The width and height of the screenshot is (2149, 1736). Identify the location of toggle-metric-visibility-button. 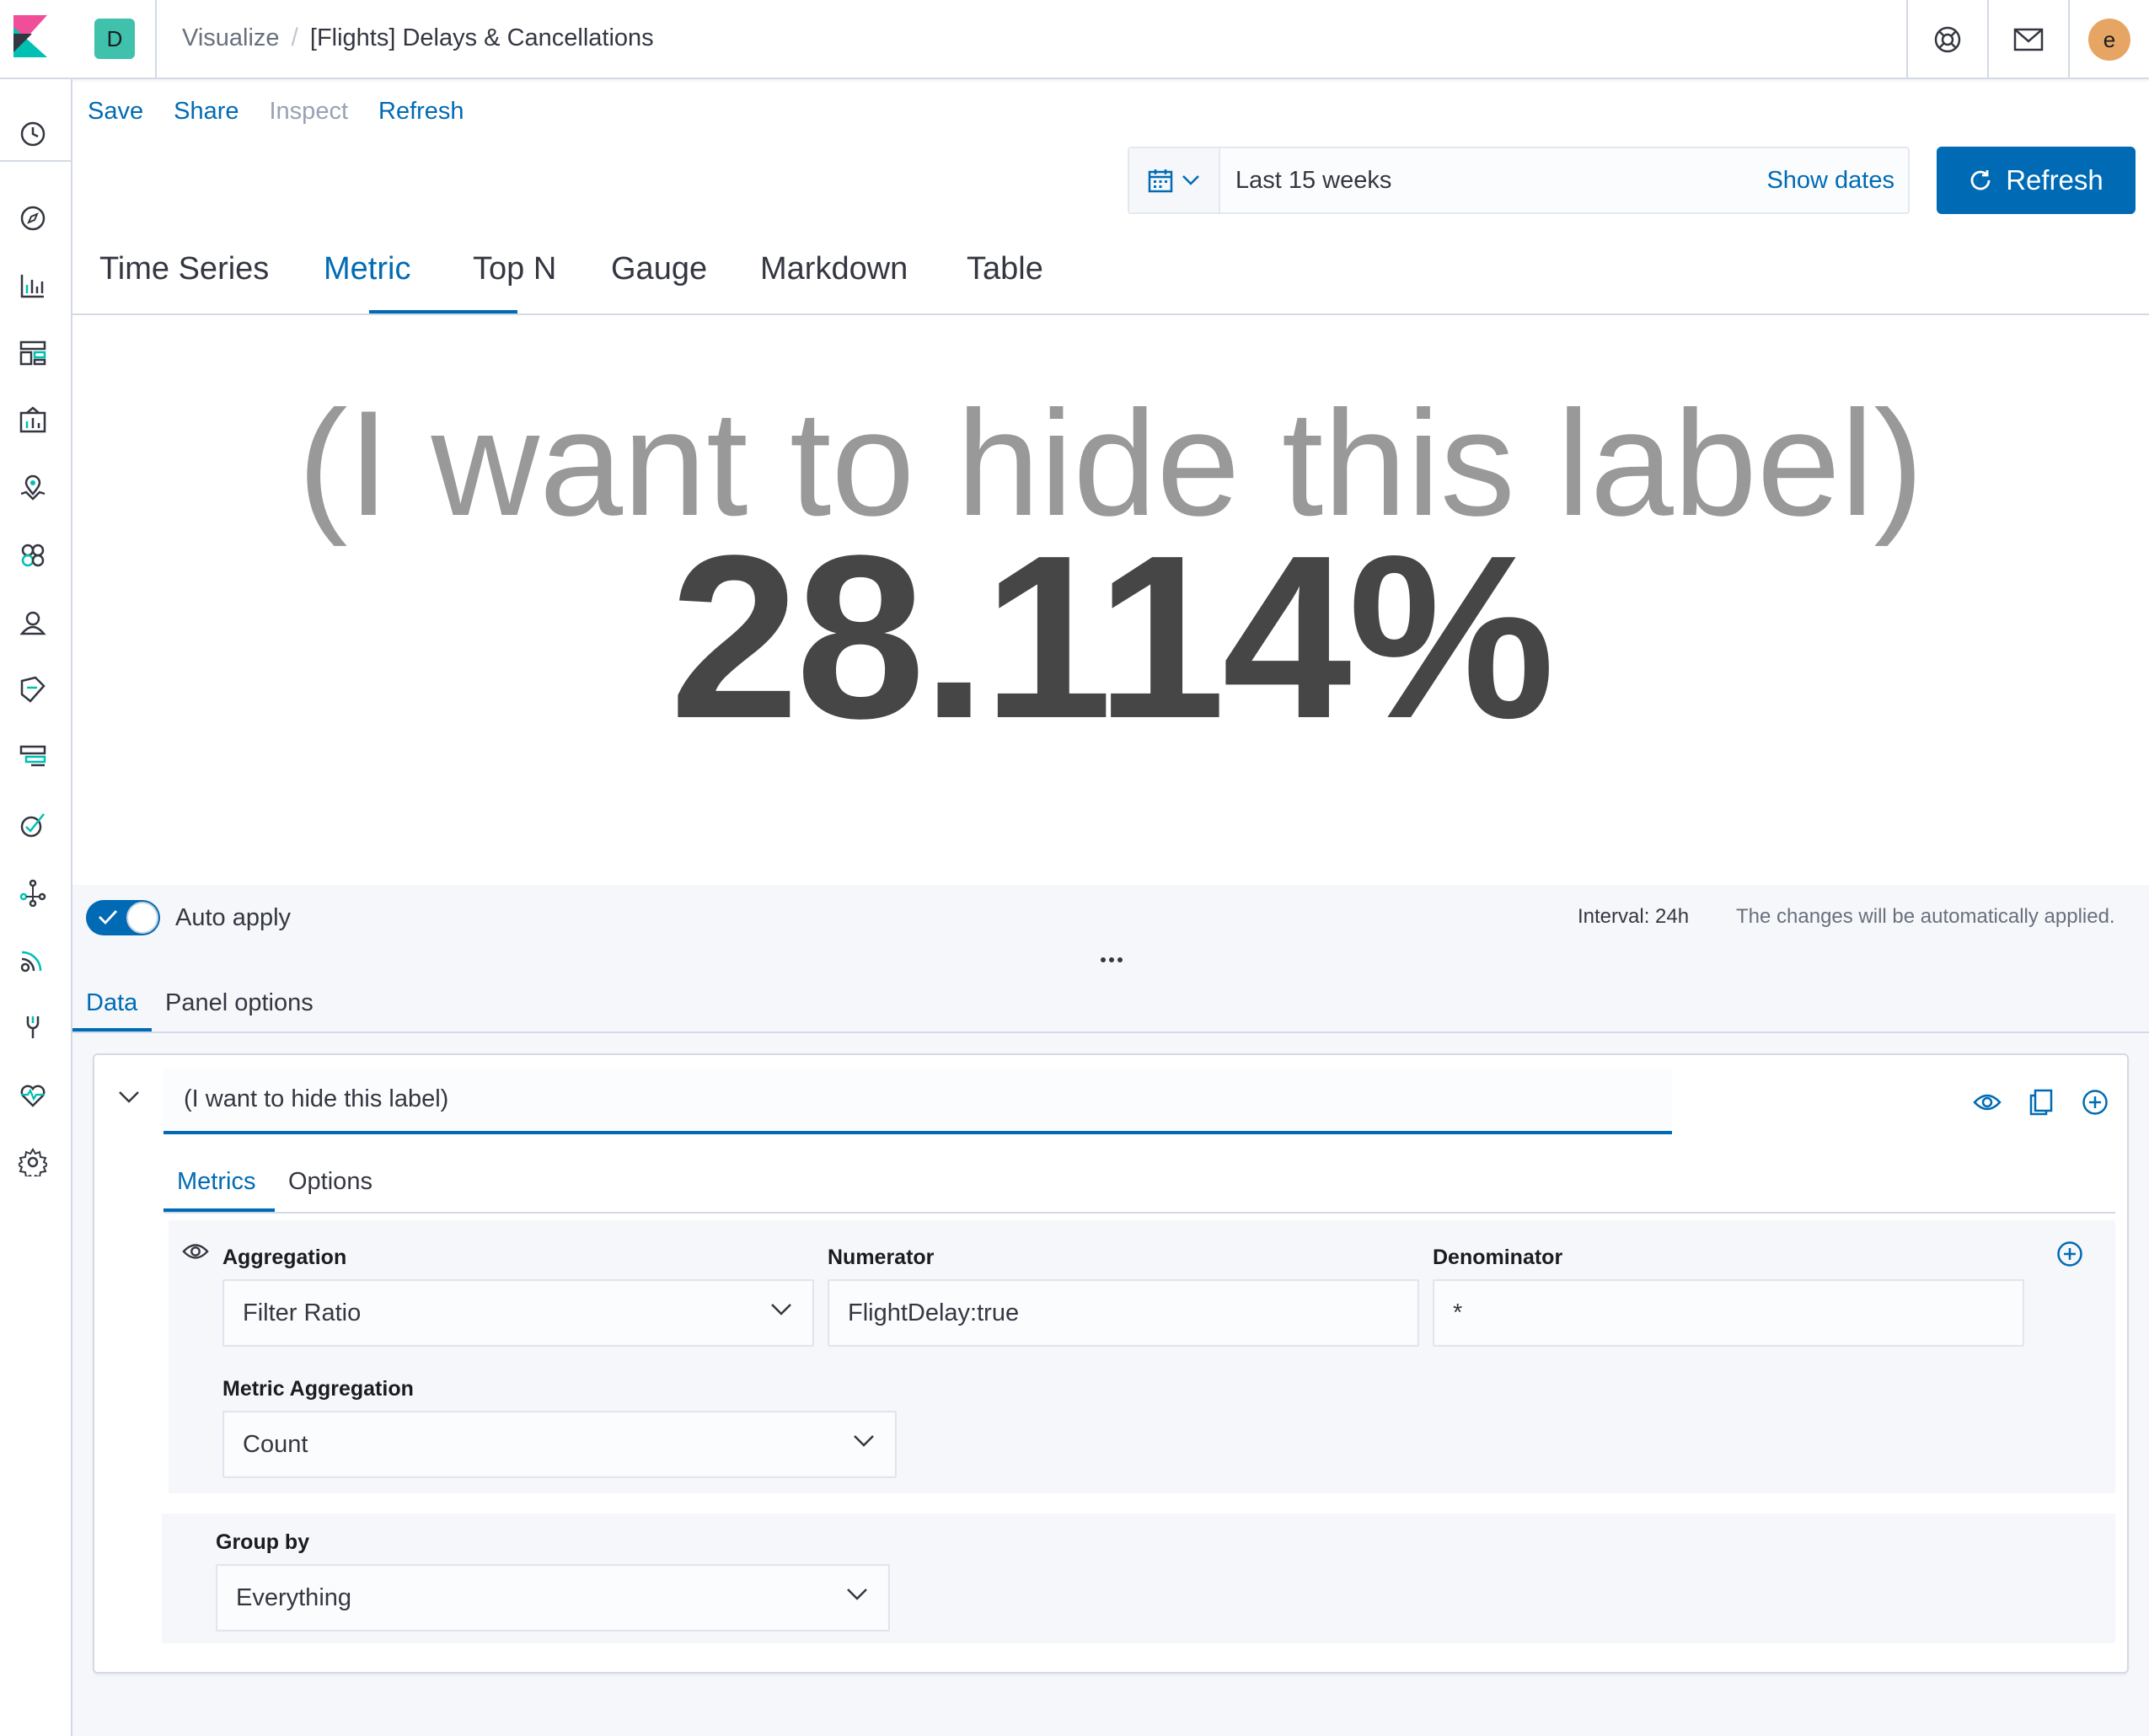
(195, 1251).